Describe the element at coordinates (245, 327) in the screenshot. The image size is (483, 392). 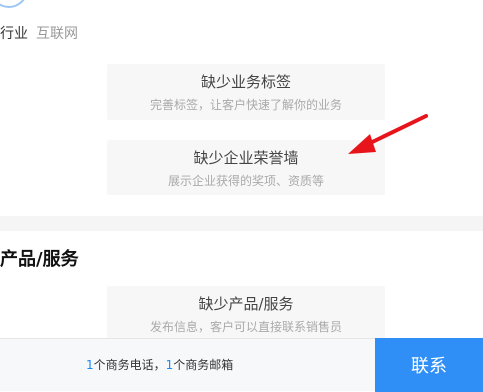
I see `empty-product-subtitle: 发布信息，客户可以直接联系销售员` at that location.